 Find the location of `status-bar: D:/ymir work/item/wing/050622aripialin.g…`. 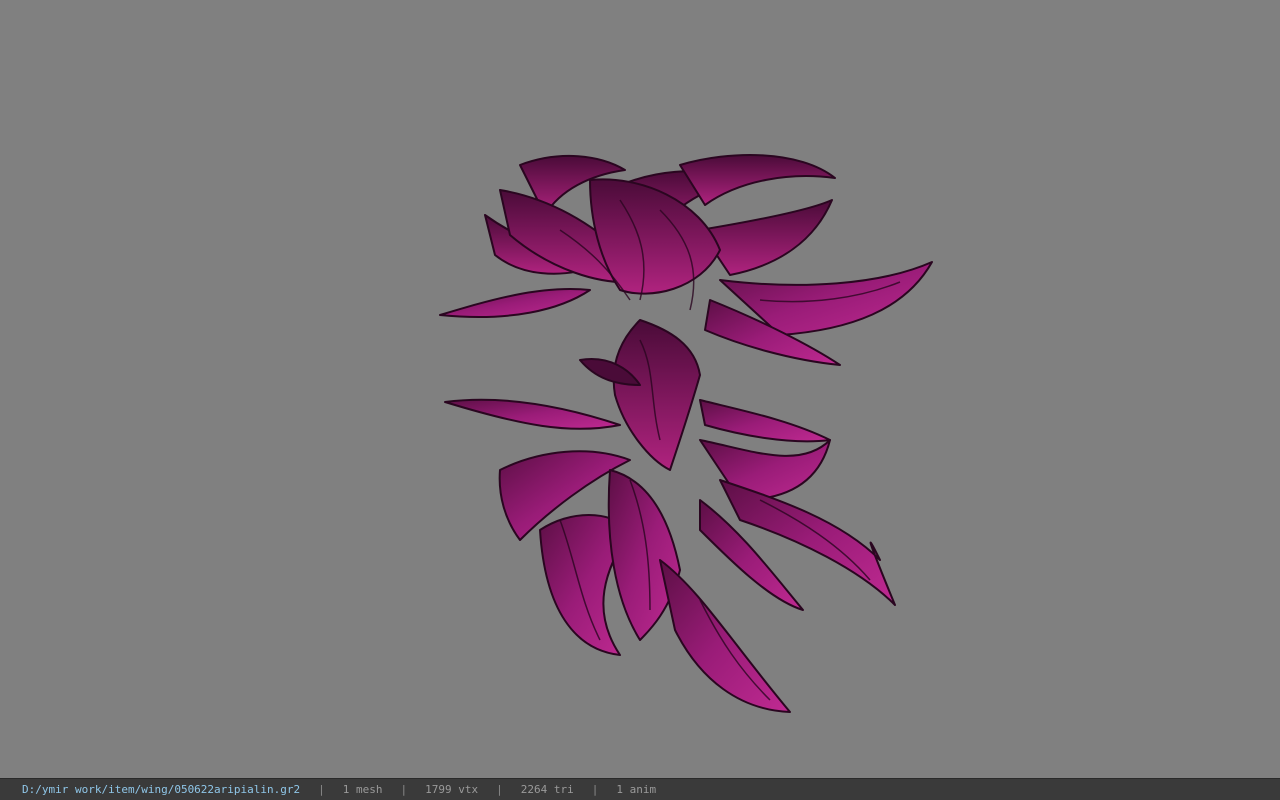

status-bar: D:/ymir work/item/wing/050622aripialin.g… is located at coordinates (640, 789).